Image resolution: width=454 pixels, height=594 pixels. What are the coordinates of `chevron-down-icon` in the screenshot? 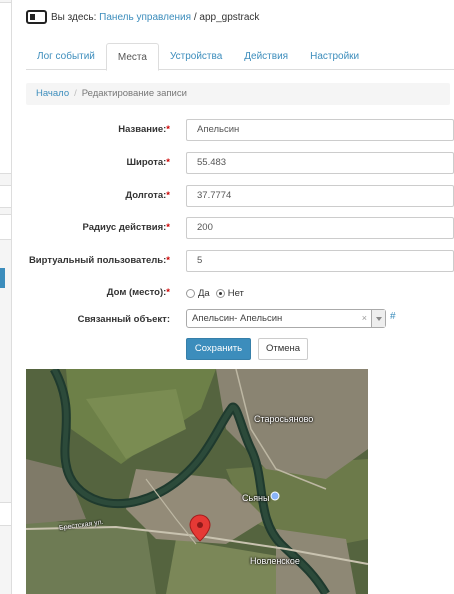 It's located at (378, 318).